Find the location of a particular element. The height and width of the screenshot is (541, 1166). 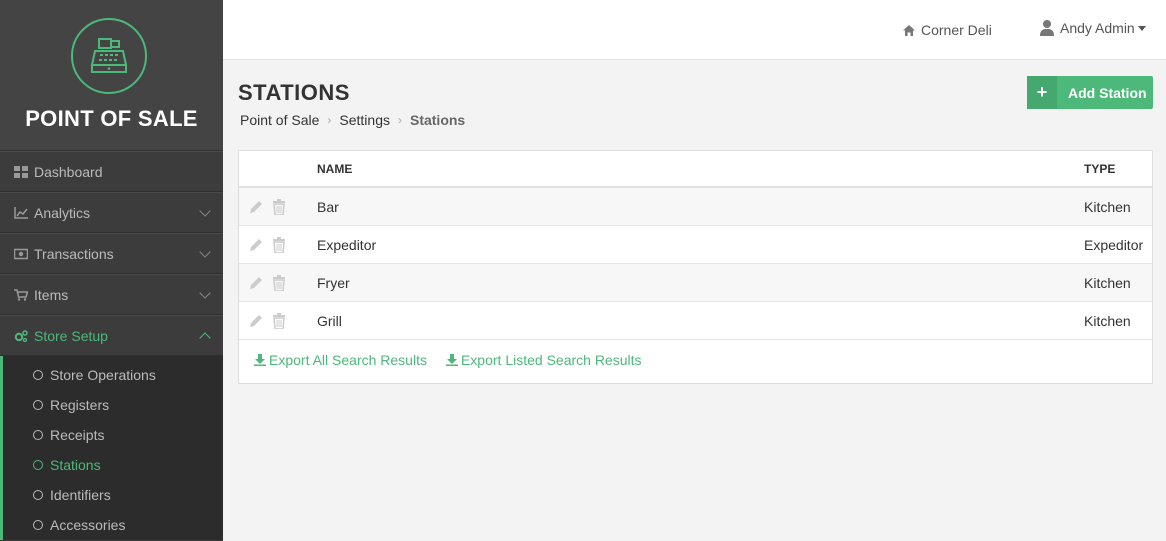

subnav-label: Identifiers is located at coordinates (80, 495).